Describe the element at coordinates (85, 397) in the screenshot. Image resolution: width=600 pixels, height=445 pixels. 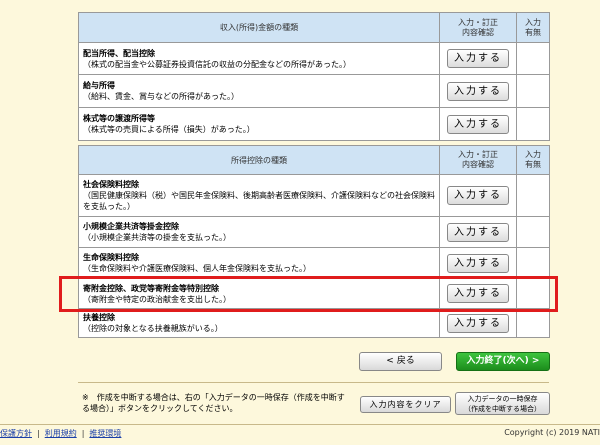
I see `note-mark: ※` at that location.